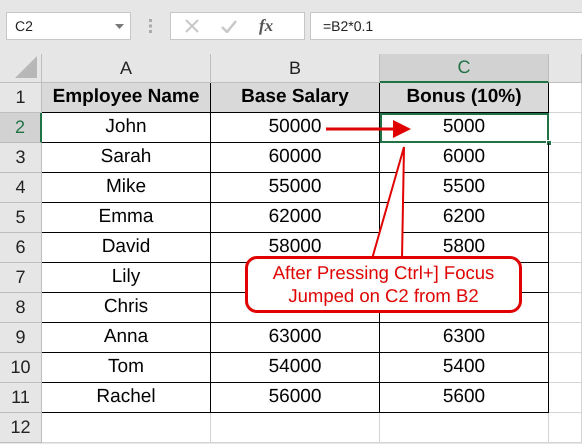  What do you see at coordinates (21, 308) in the screenshot?
I see `row-header: 8` at bounding box center [21, 308].